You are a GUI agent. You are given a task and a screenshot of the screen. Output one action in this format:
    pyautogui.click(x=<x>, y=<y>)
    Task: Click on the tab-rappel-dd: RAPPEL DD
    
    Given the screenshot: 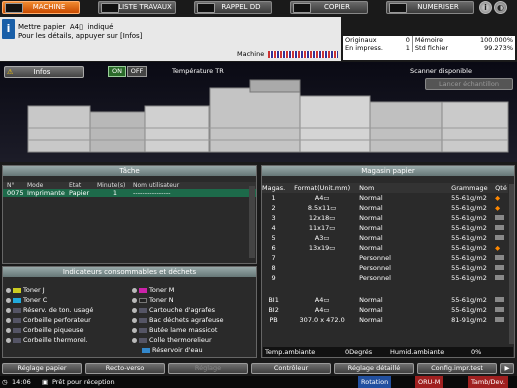 What is the action you would take?
    pyautogui.click(x=233, y=7)
    